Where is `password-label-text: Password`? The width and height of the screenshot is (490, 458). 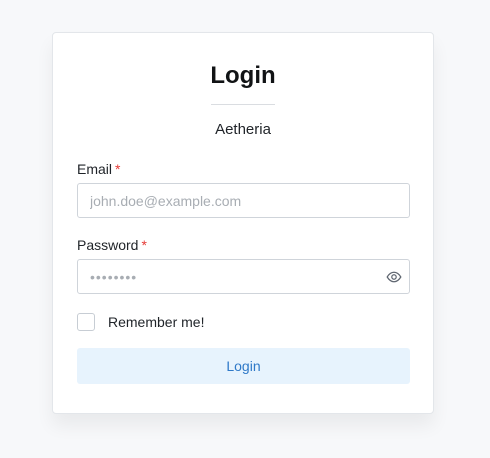
password-label-text: Password is located at coordinates (108, 245).